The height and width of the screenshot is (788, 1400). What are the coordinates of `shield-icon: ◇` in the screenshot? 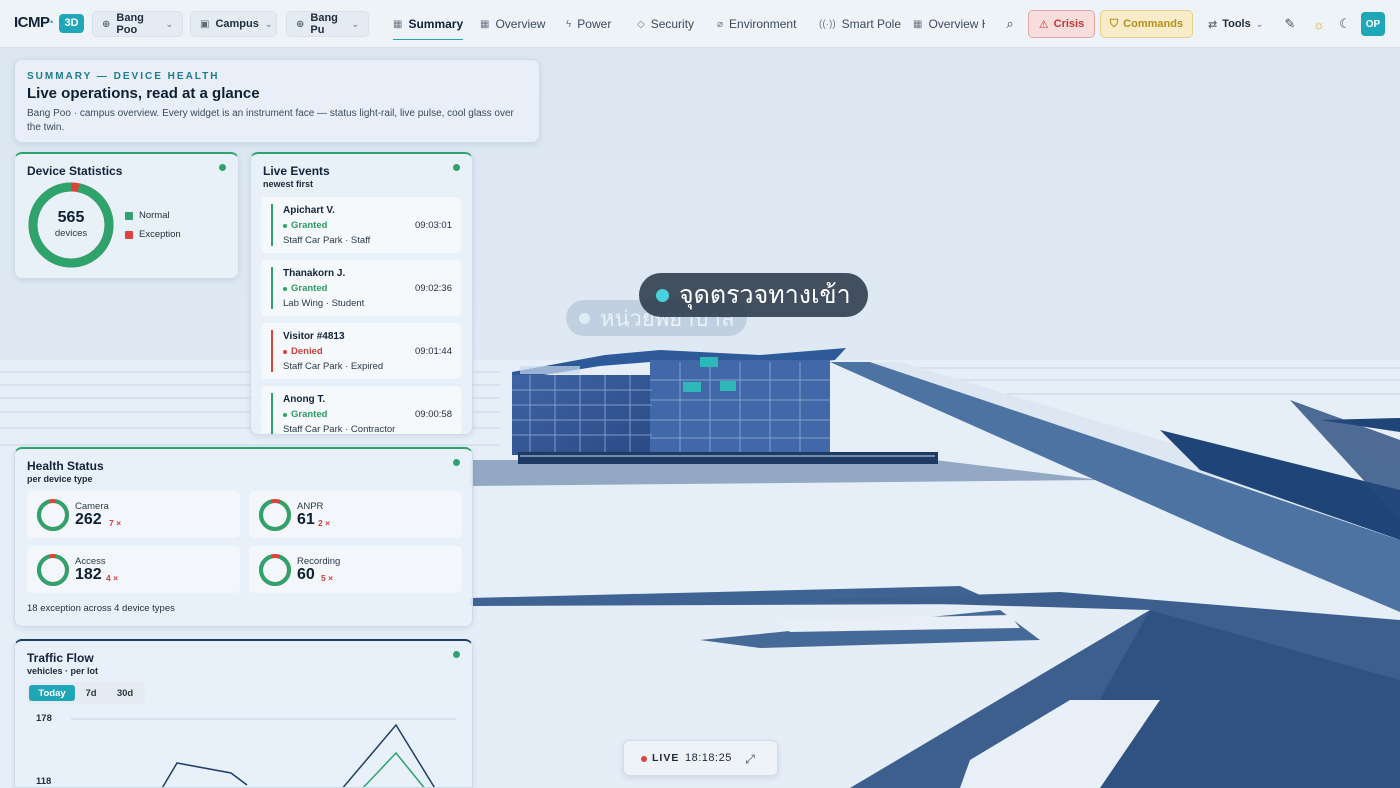 It's located at (641, 24).